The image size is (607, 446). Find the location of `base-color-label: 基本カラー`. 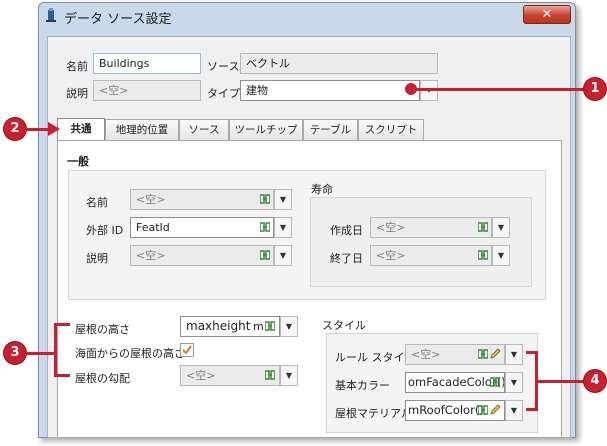

base-color-label: 基本カラー is located at coordinates (362, 385).